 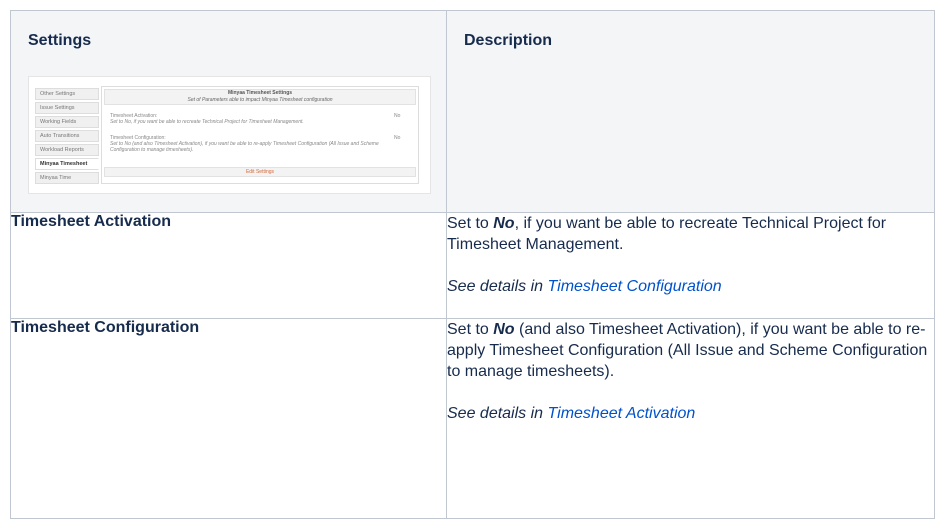 What do you see at coordinates (67, 108) in the screenshot?
I see `screenshot-tab: Issue Settings` at bounding box center [67, 108].